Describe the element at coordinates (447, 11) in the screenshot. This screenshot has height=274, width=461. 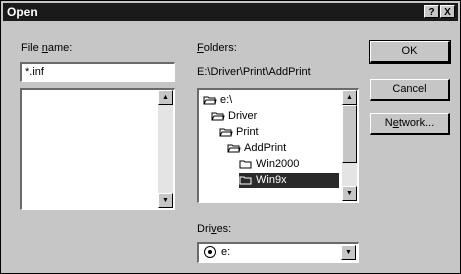
I see `close-button: X` at that location.